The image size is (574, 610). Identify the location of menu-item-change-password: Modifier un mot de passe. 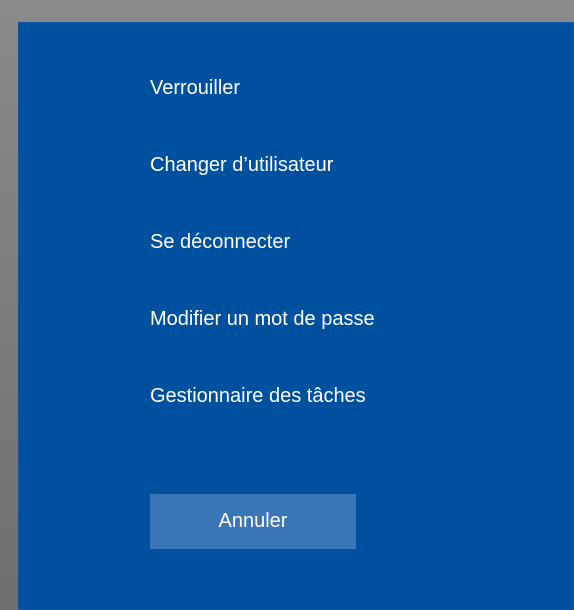
(262, 319).